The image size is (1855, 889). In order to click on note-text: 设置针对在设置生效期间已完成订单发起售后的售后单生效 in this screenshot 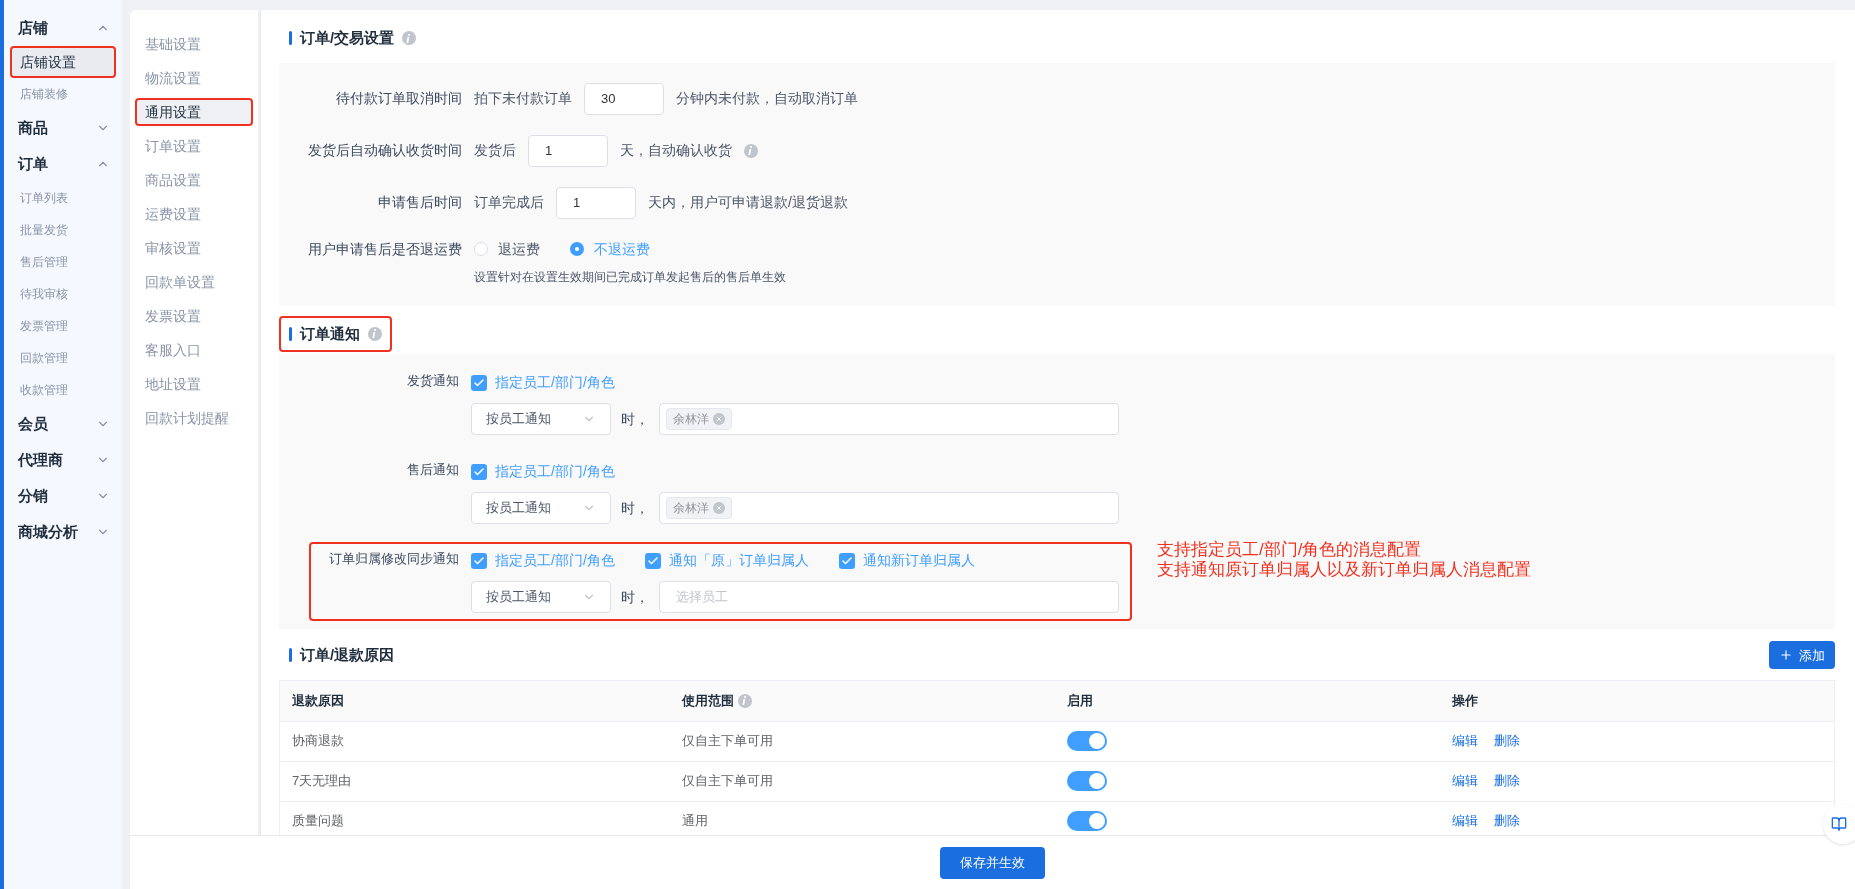, I will do `click(630, 277)`.